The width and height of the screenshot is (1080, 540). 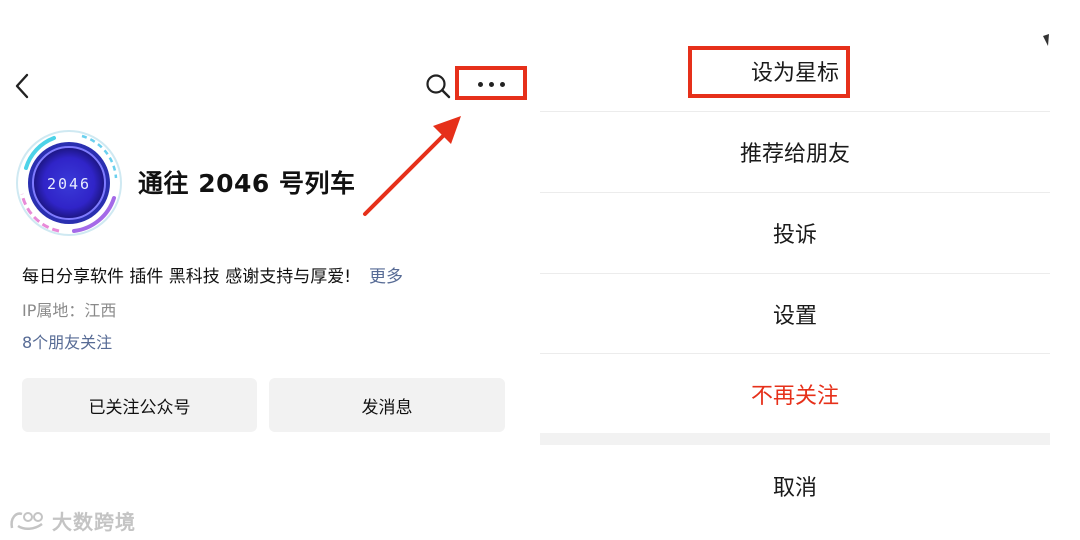 What do you see at coordinates (139, 405) in the screenshot?
I see `followed-account-button: 已关注公众号` at bounding box center [139, 405].